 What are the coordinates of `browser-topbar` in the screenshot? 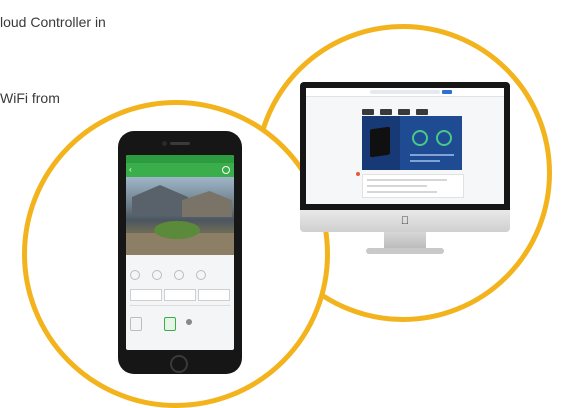 It's located at (405, 92).